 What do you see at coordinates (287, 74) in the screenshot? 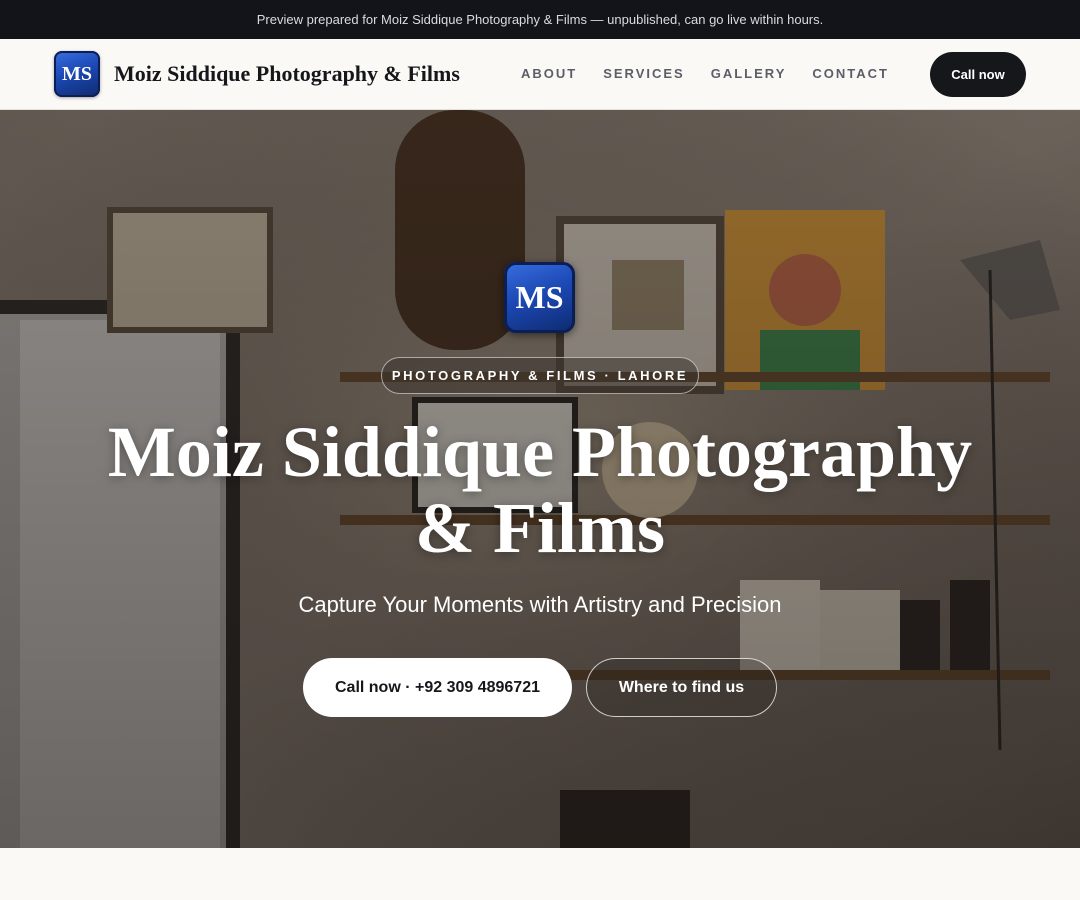
I see `brand-name: Moiz Siddique Photography & Films` at bounding box center [287, 74].